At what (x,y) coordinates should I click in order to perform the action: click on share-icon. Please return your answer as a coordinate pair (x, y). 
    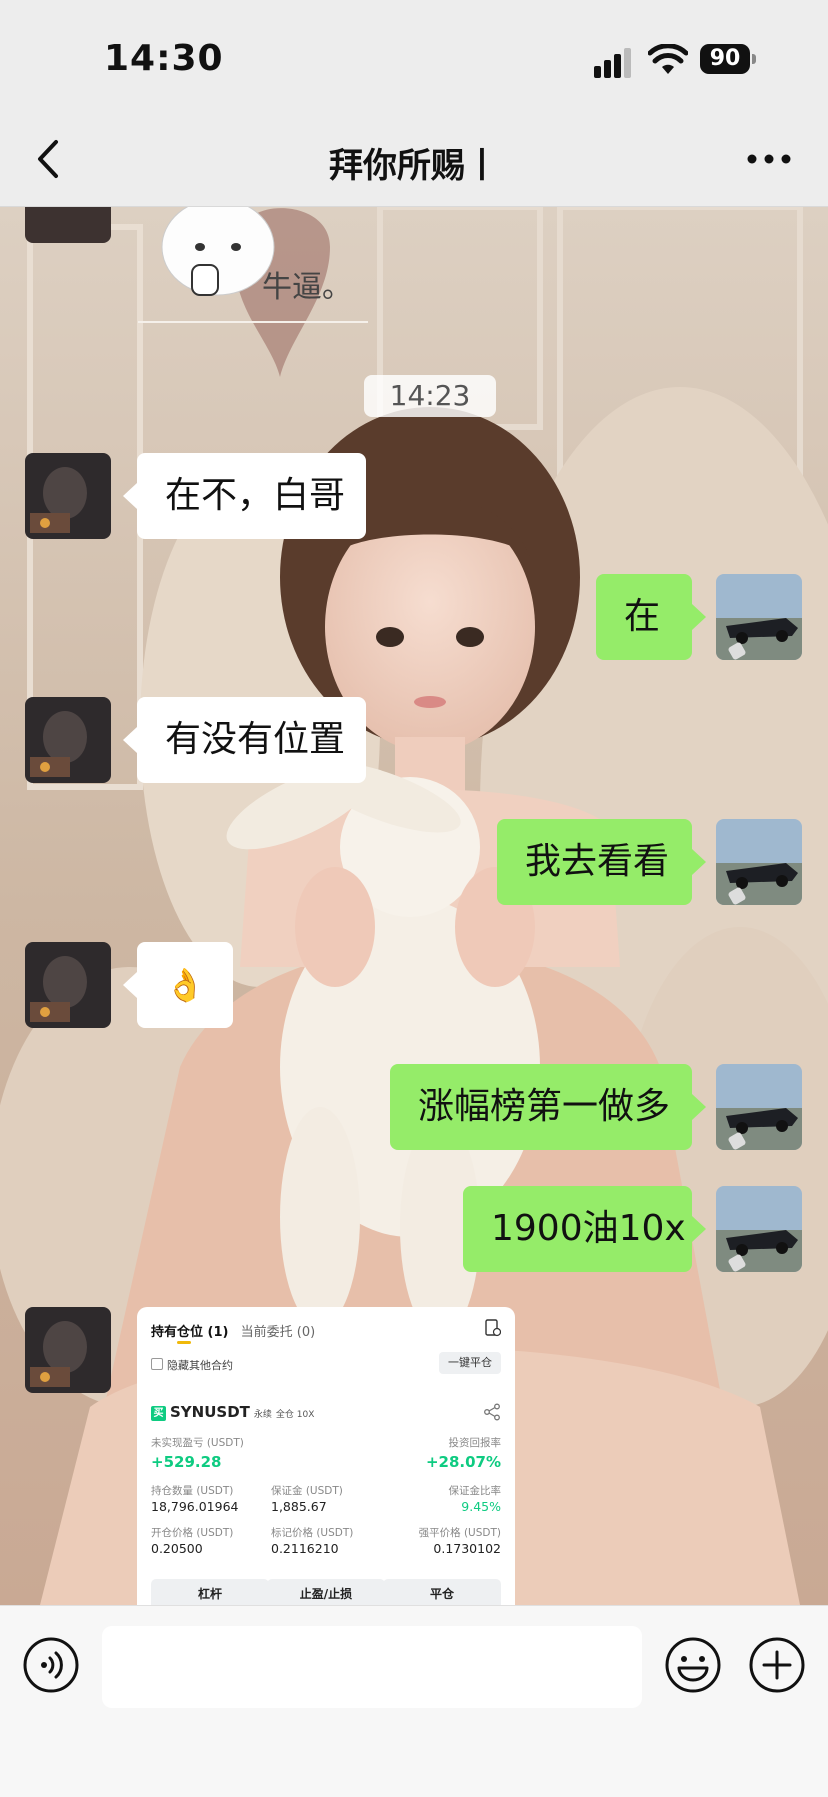
    Looking at the image, I should click on (492, 1412).